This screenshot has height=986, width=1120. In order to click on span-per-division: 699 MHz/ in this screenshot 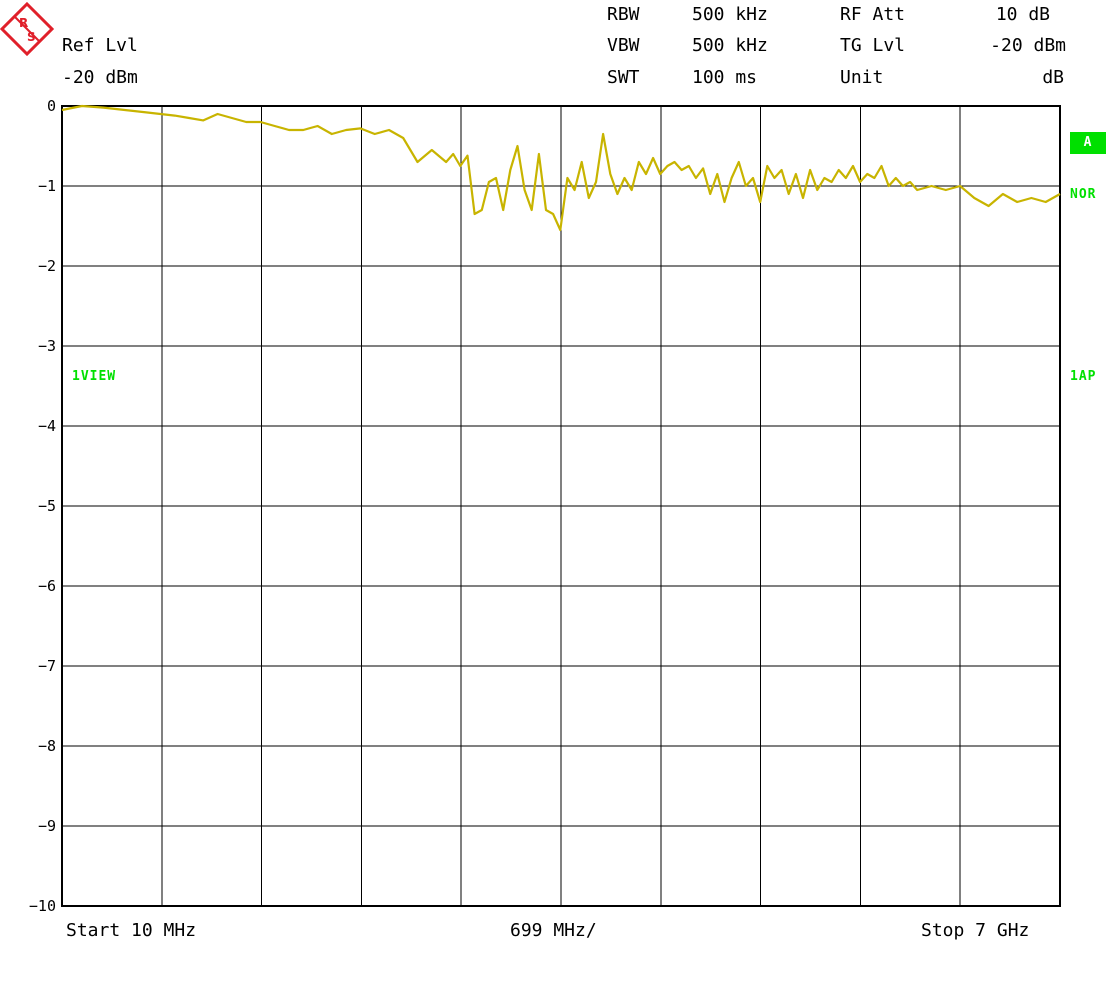, I will do `click(553, 930)`.